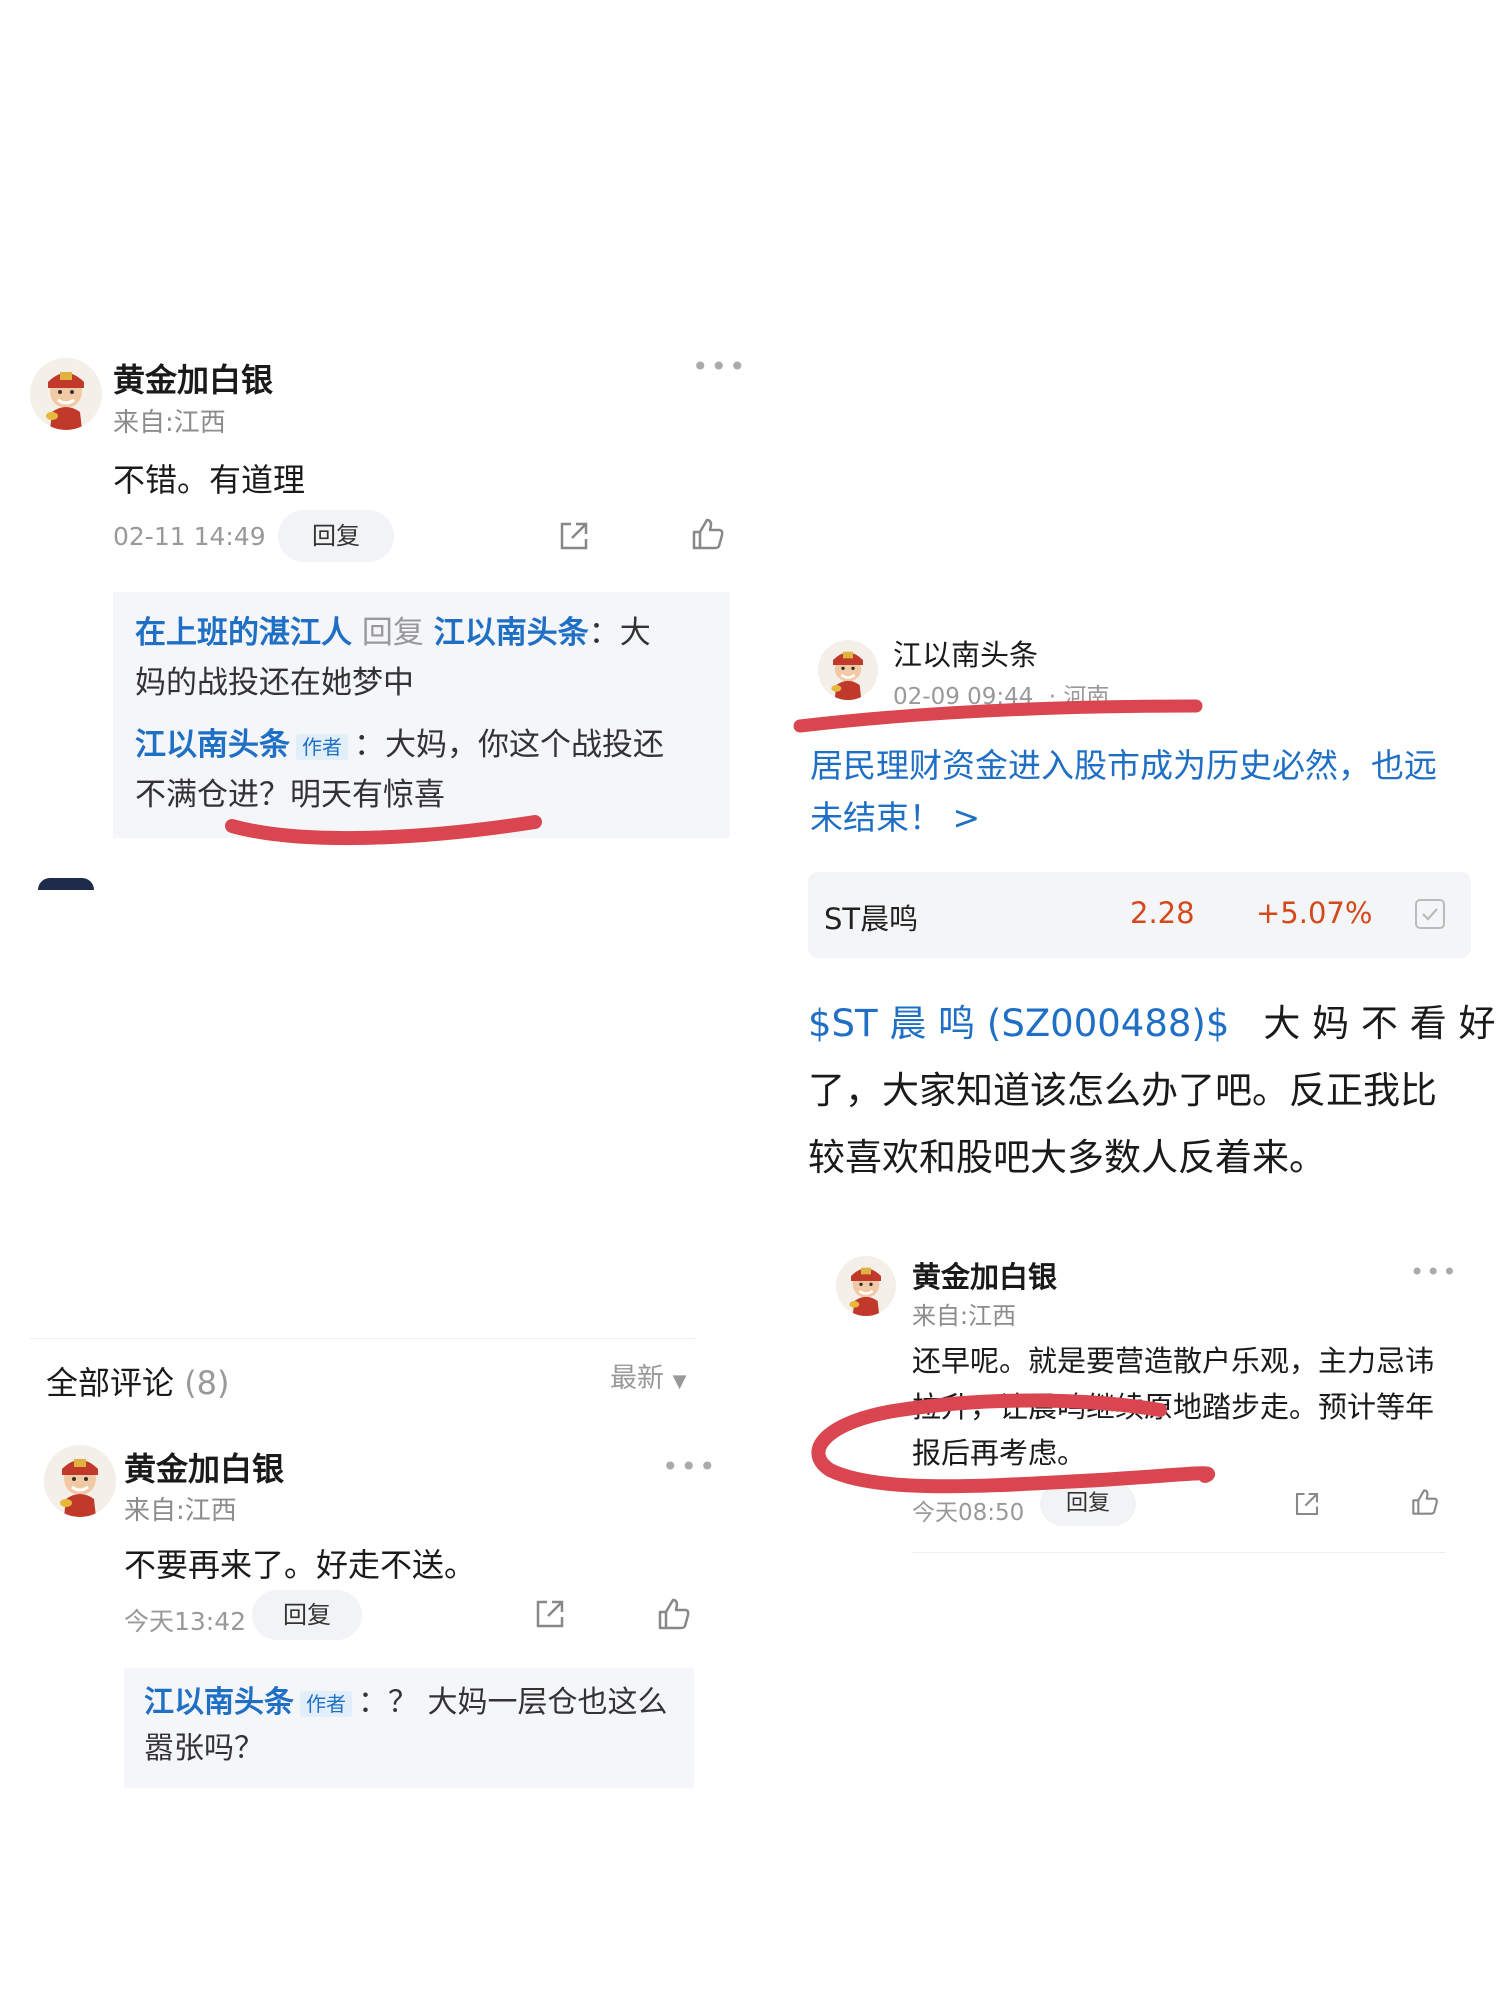  What do you see at coordinates (513, 1702) in the screenshot?
I see `sub-reply-text: ：？ 大妈一层仓也这么` at bounding box center [513, 1702].